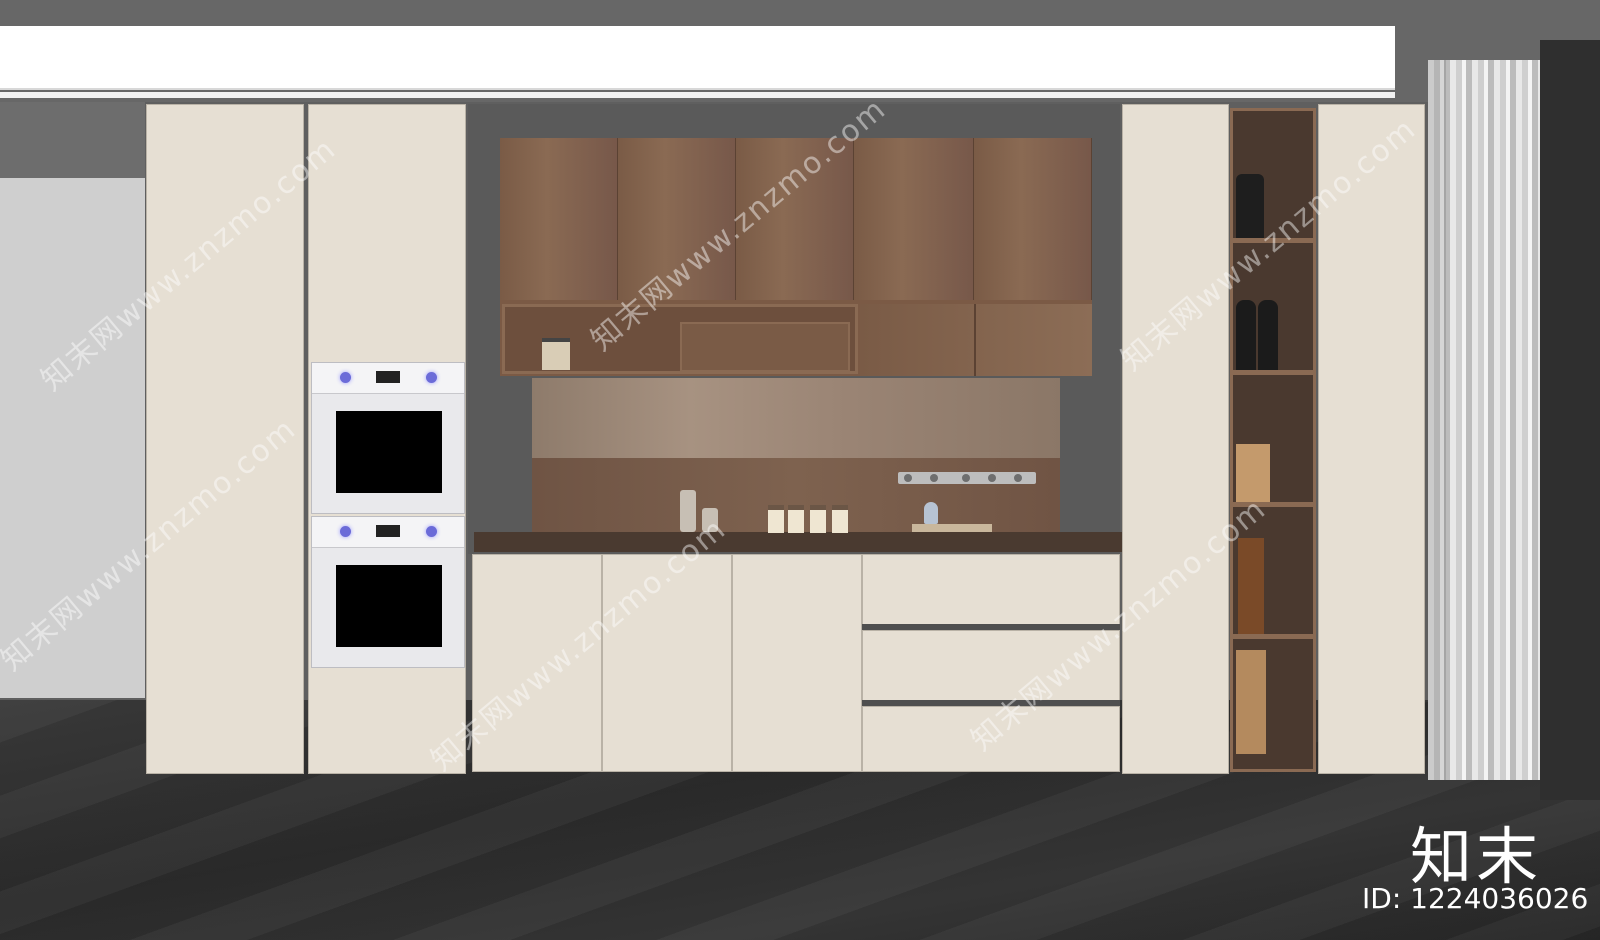  Describe the element at coordinates (697, 58) in the screenshot. I see `ceiling-soffit` at that location.